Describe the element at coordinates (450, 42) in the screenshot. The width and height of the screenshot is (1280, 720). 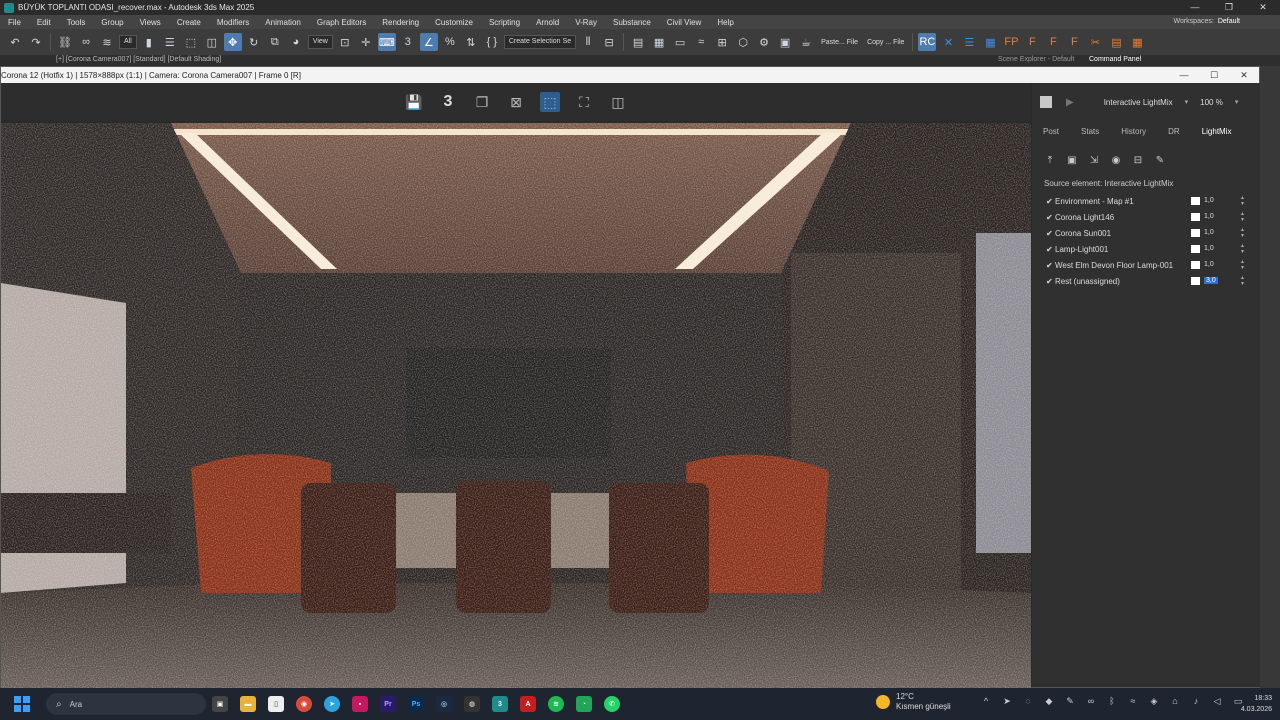
I see `percent-snap-icon: %` at that location.